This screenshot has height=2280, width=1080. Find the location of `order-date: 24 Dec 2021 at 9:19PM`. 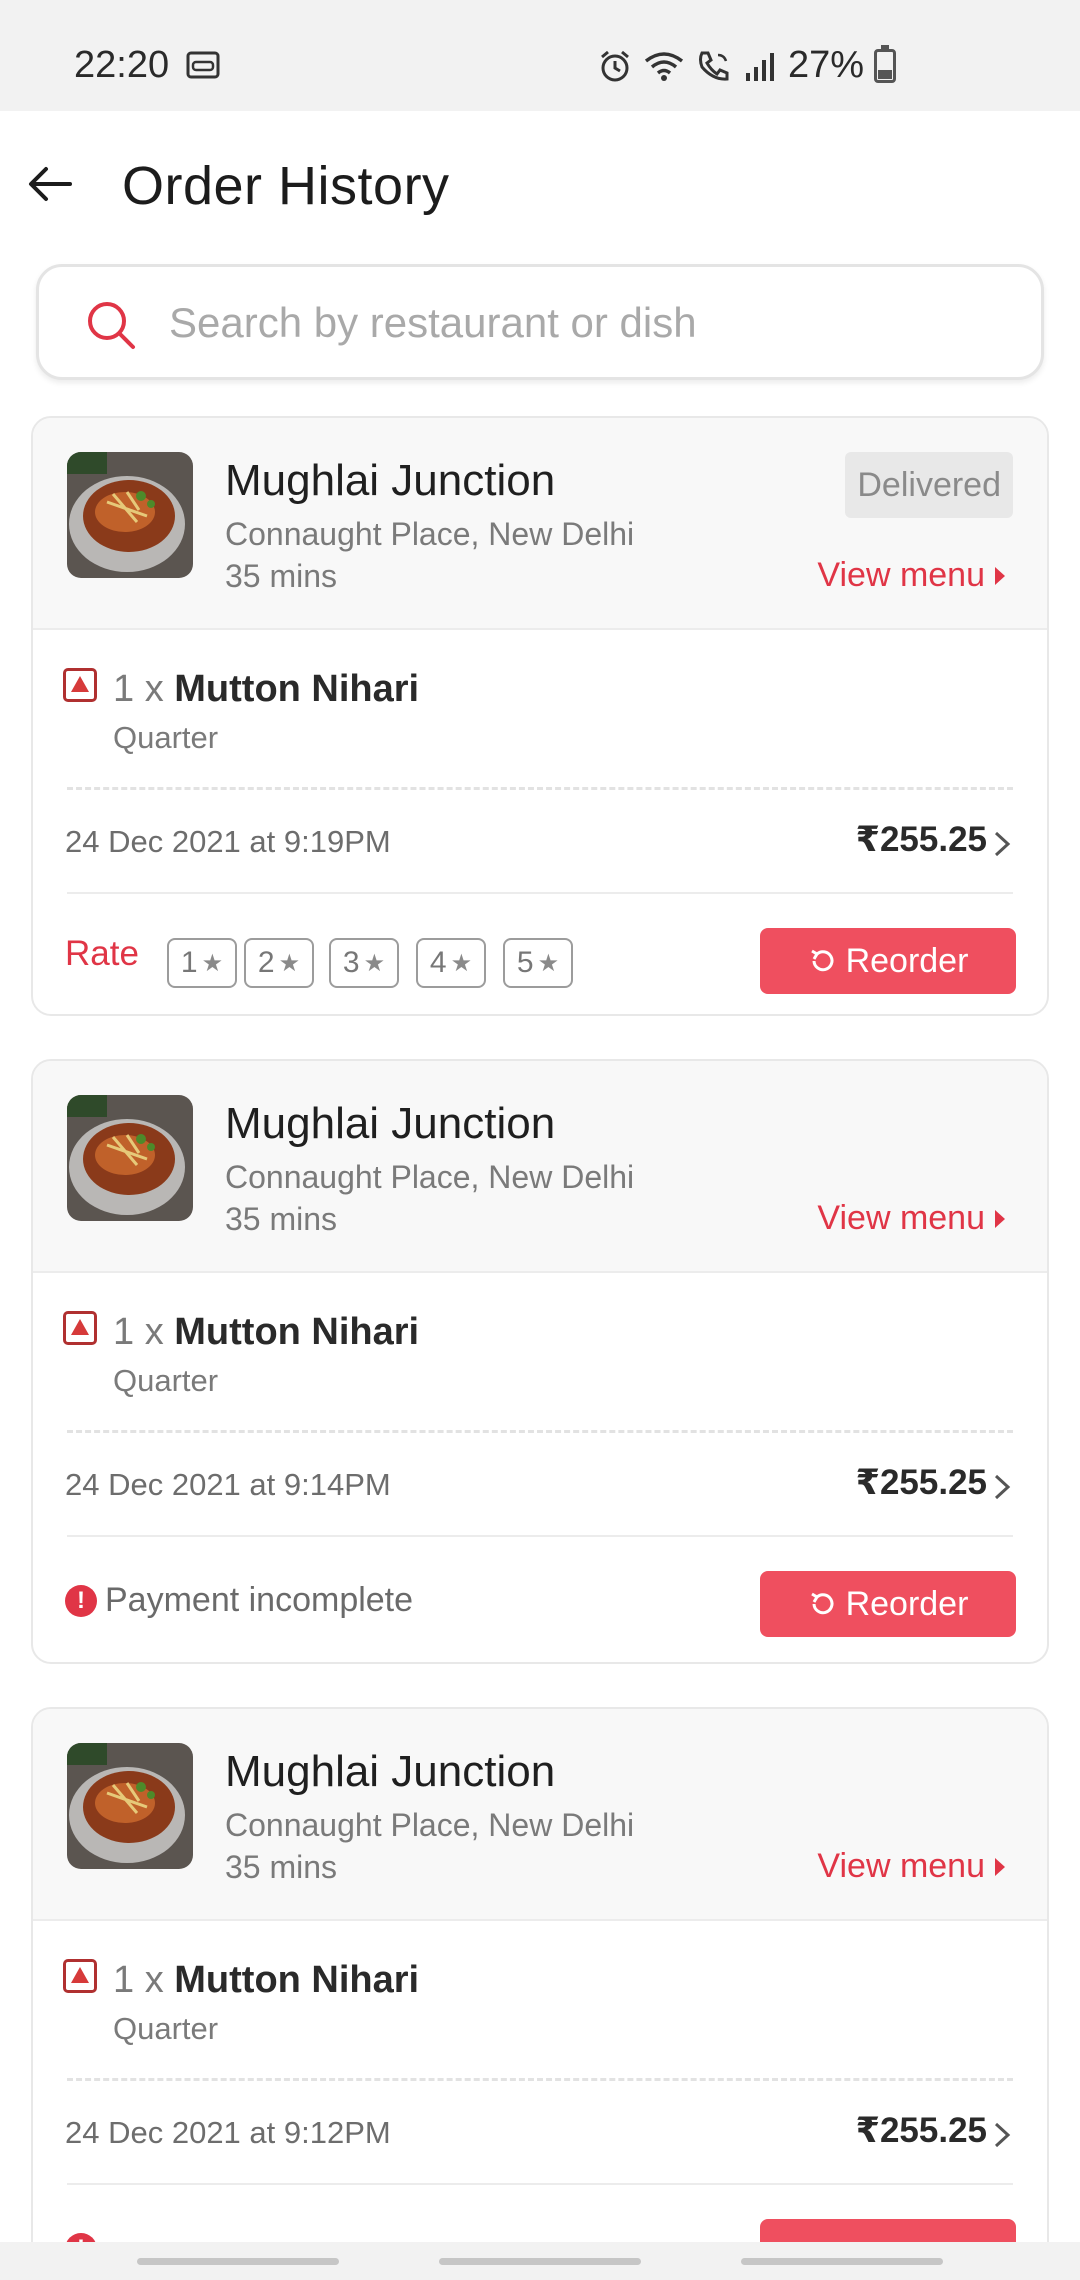

order-date: 24 Dec 2021 at 9:19PM is located at coordinates (228, 841).